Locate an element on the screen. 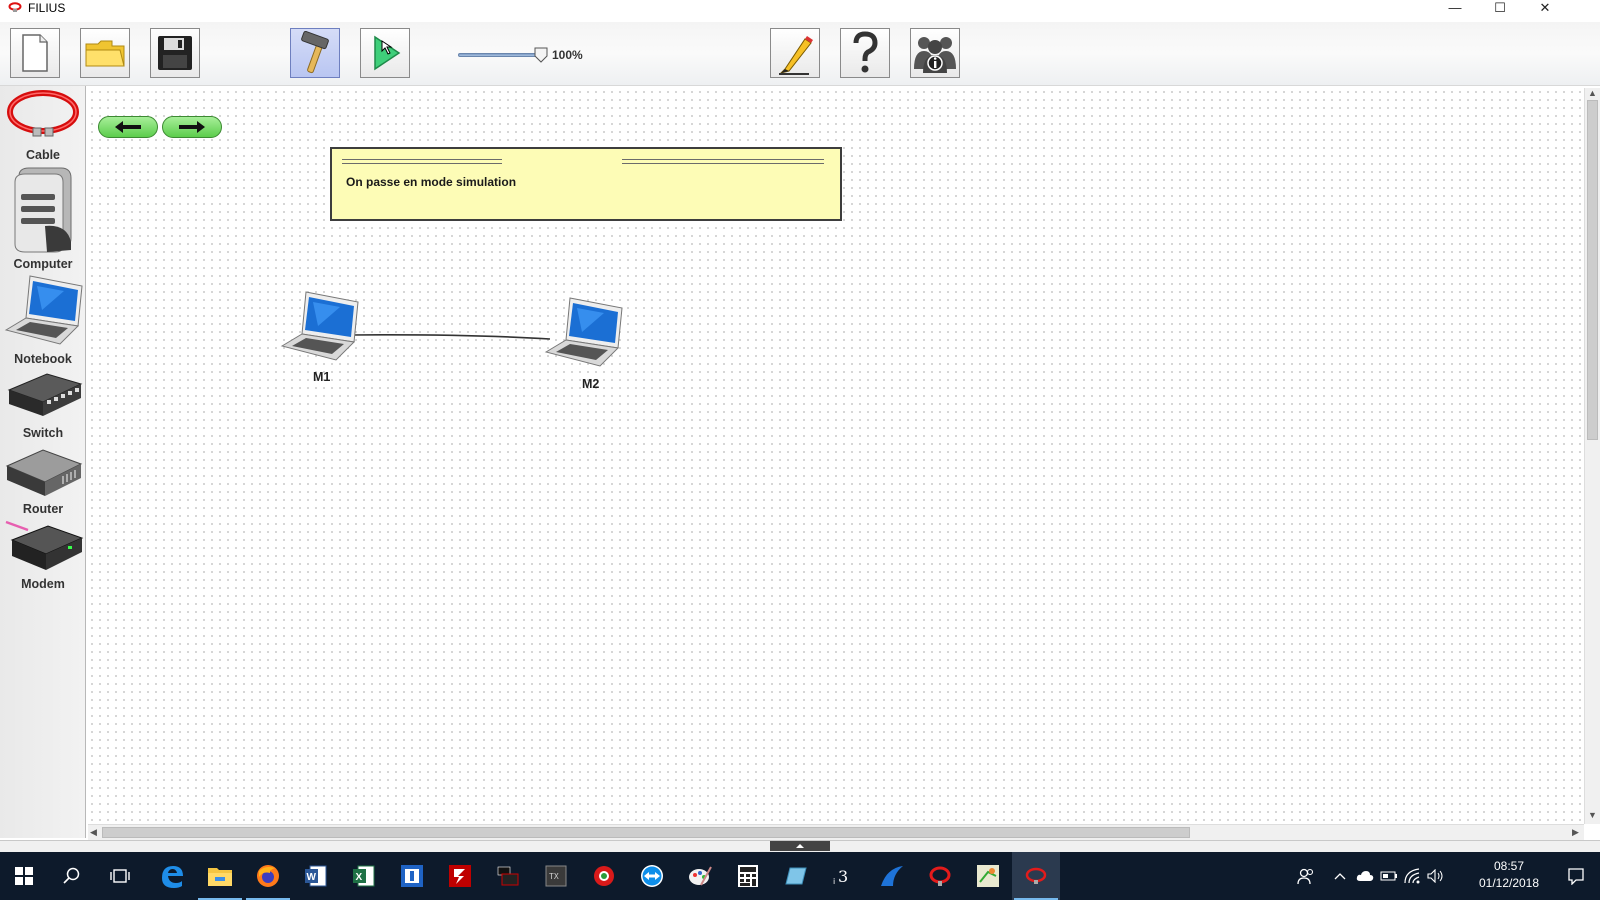 The width and height of the screenshot is (1600, 900). taskbar-paint is located at coordinates (700, 876).